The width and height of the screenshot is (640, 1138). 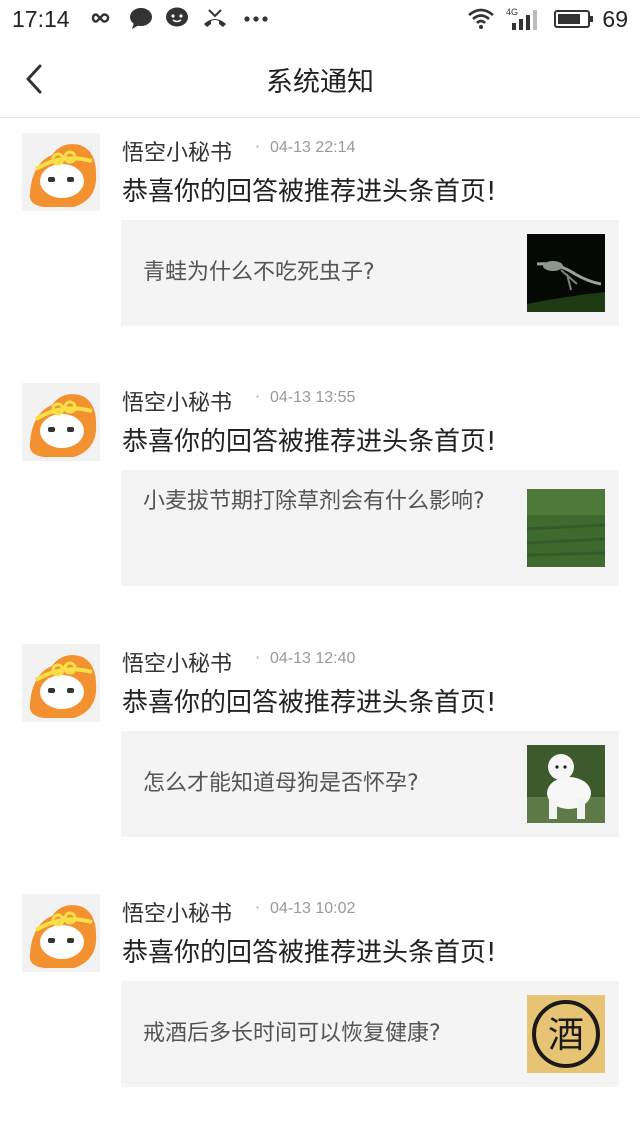 What do you see at coordinates (615, 19) in the screenshot?
I see `battery-level: 69` at bounding box center [615, 19].